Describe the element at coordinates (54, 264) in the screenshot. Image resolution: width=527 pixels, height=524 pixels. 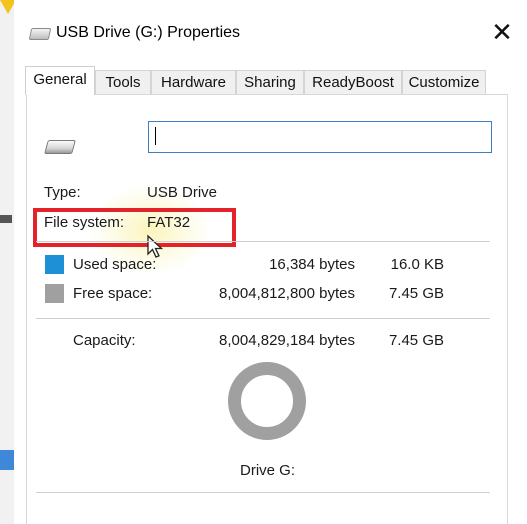
I see `used-space-swatch` at that location.